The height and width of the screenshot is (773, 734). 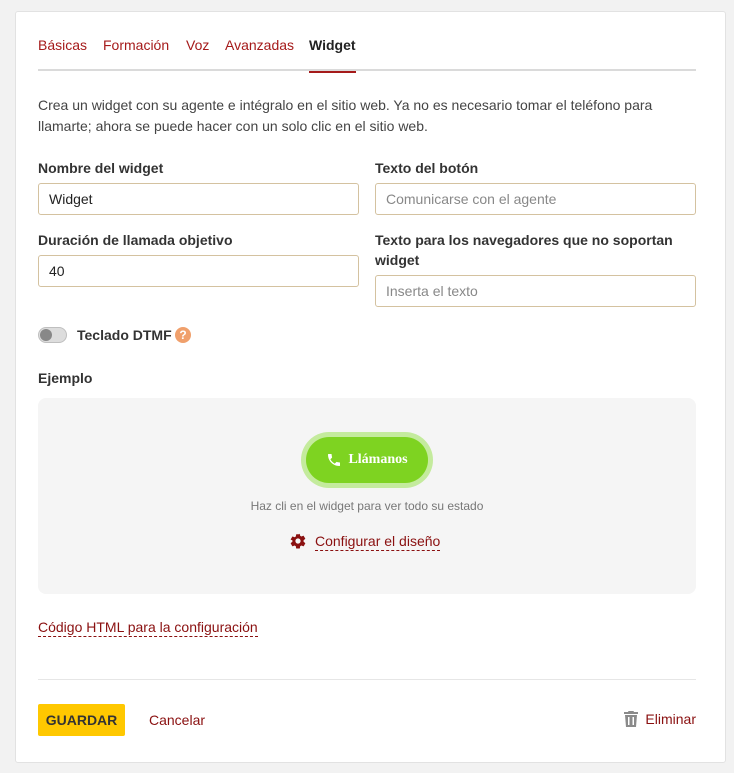 What do you see at coordinates (81, 720) in the screenshot?
I see `save-button: GUARDAR` at bounding box center [81, 720].